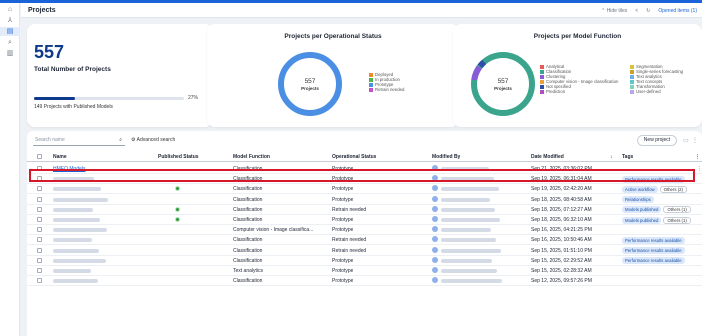 This screenshot has height=336, width=702. I want to click on hide-tiles-button: ⌃ Hide tiles, so click(614, 11).